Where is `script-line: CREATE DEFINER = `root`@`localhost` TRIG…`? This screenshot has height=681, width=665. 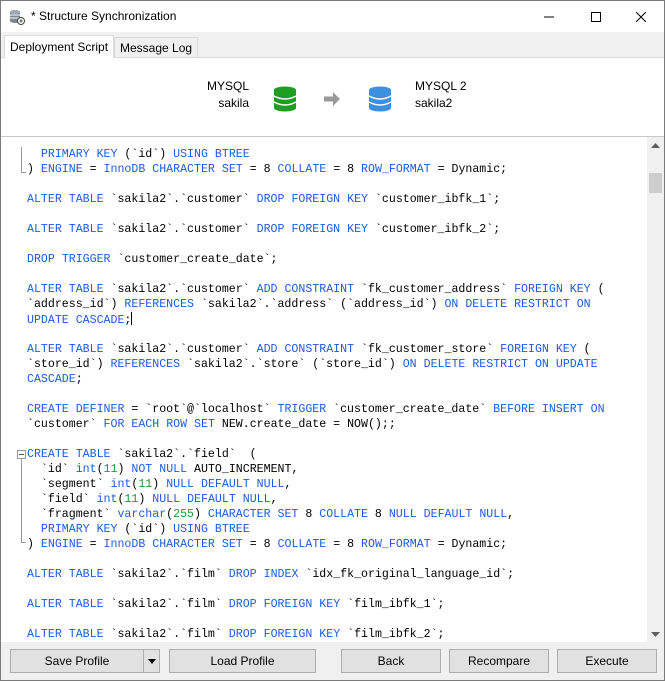 script-line: CREATE DEFINER = `root`@`localhost` TRIG… is located at coordinates (316, 409).